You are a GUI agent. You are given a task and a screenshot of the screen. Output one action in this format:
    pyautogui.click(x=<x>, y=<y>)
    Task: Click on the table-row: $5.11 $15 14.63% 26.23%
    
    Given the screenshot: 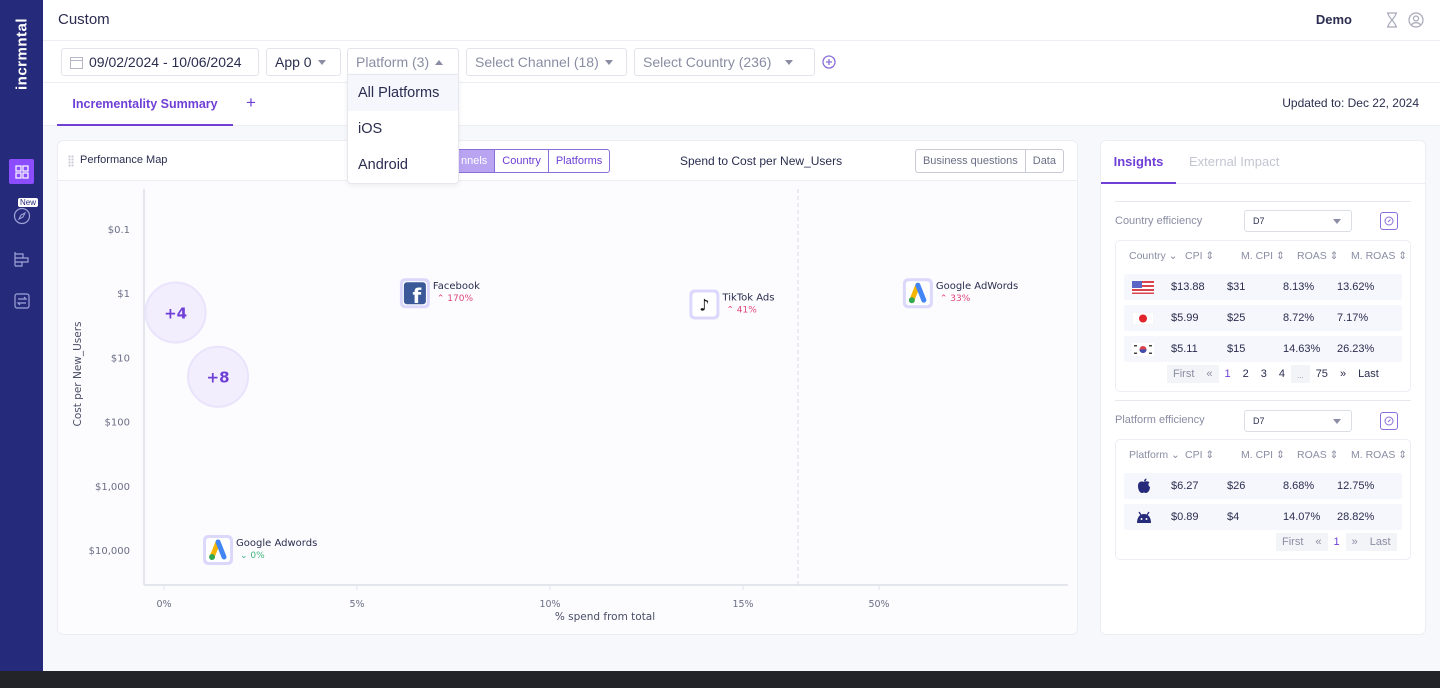 What is the action you would take?
    pyautogui.click(x=1263, y=349)
    